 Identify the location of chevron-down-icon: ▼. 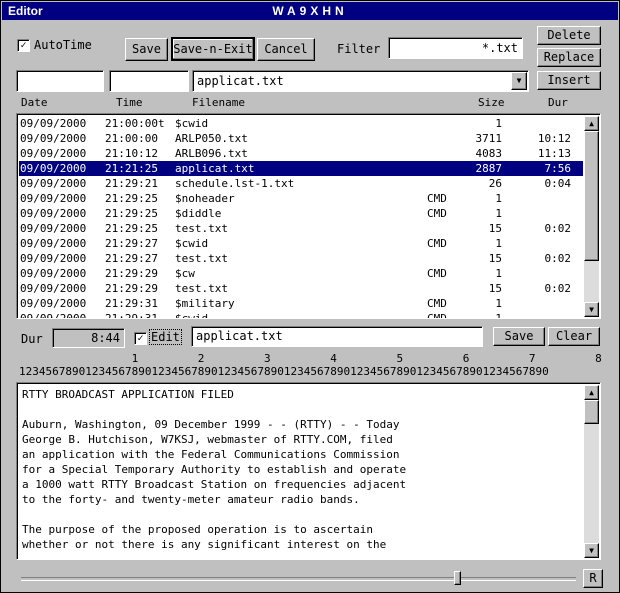
(519, 81).